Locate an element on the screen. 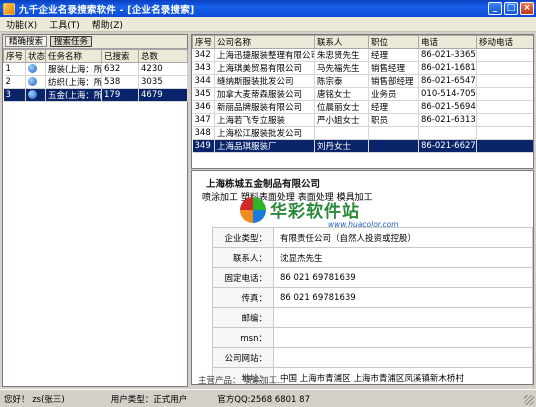 This screenshot has width=536, height=407. info-label: msn： is located at coordinates (243, 337).